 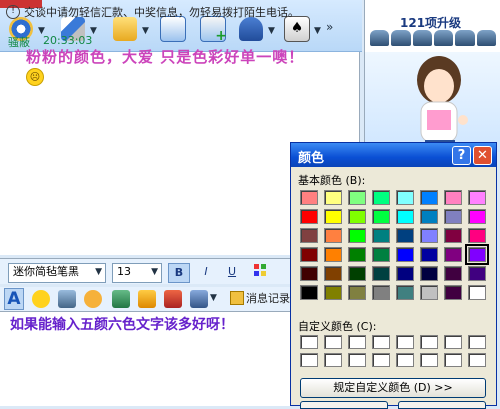 What do you see at coordinates (394, 245) in the screenshot?
I see `basic-color-grid` at bounding box center [394, 245].